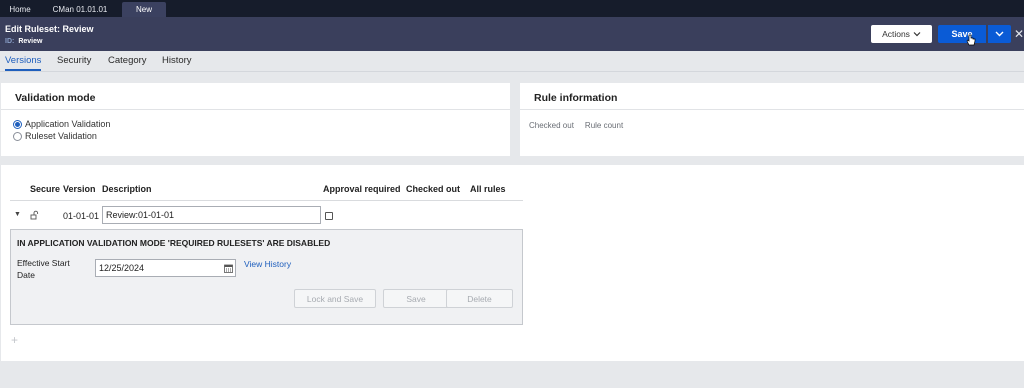 The height and width of the screenshot is (388, 1024). Describe the element at coordinates (17, 214) in the screenshot. I see `expand-collapse-icon: ▼` at that location.